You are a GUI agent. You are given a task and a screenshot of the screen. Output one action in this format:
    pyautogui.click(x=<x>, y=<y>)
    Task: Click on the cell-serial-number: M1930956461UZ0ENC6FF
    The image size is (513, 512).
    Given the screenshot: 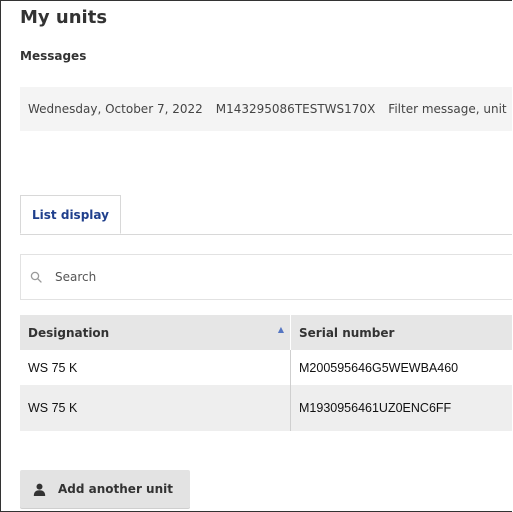 What is the action you would take?
    pyautogui.click(x=401, y=408)
    